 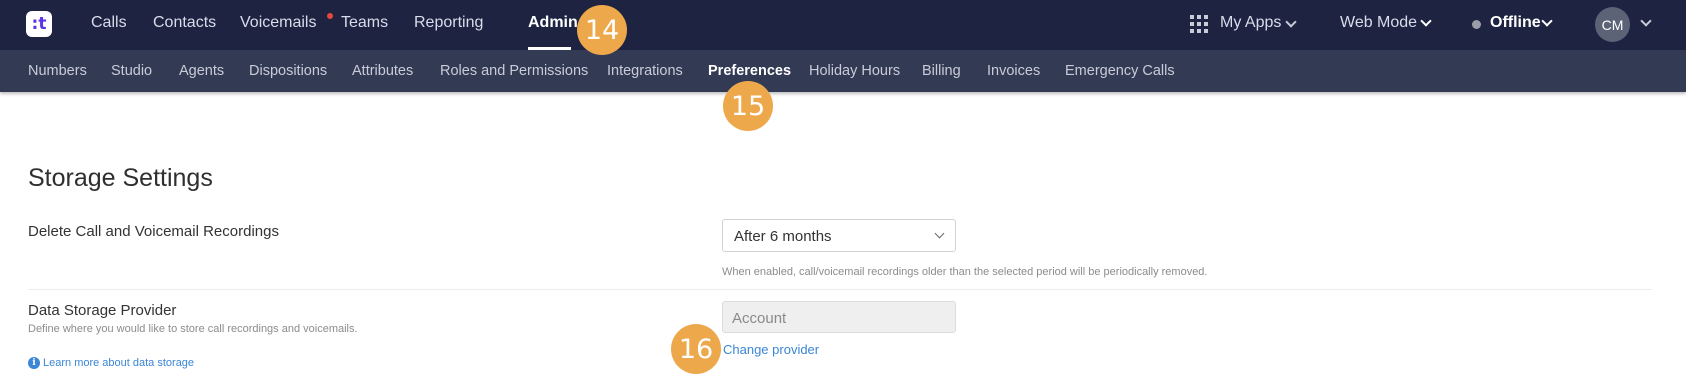 I want to click on delete-recordings-select: After 6 months, so click(x=839, y=235).